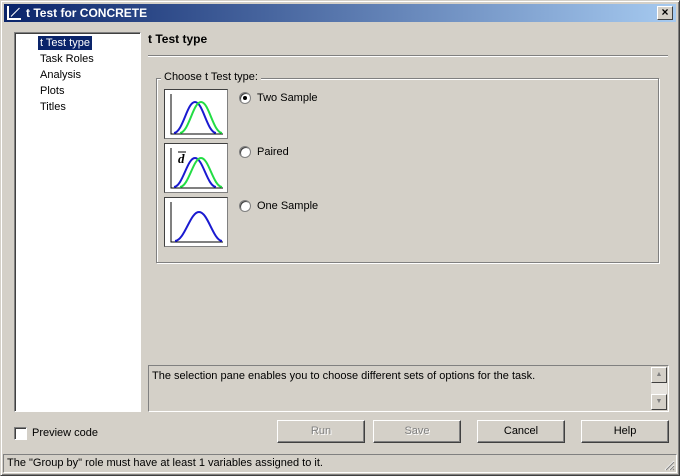 Image resolution: width=680 pixels, height=476 pixels. I want to click on group-label: Choose t Test type:, so click(211, 77).